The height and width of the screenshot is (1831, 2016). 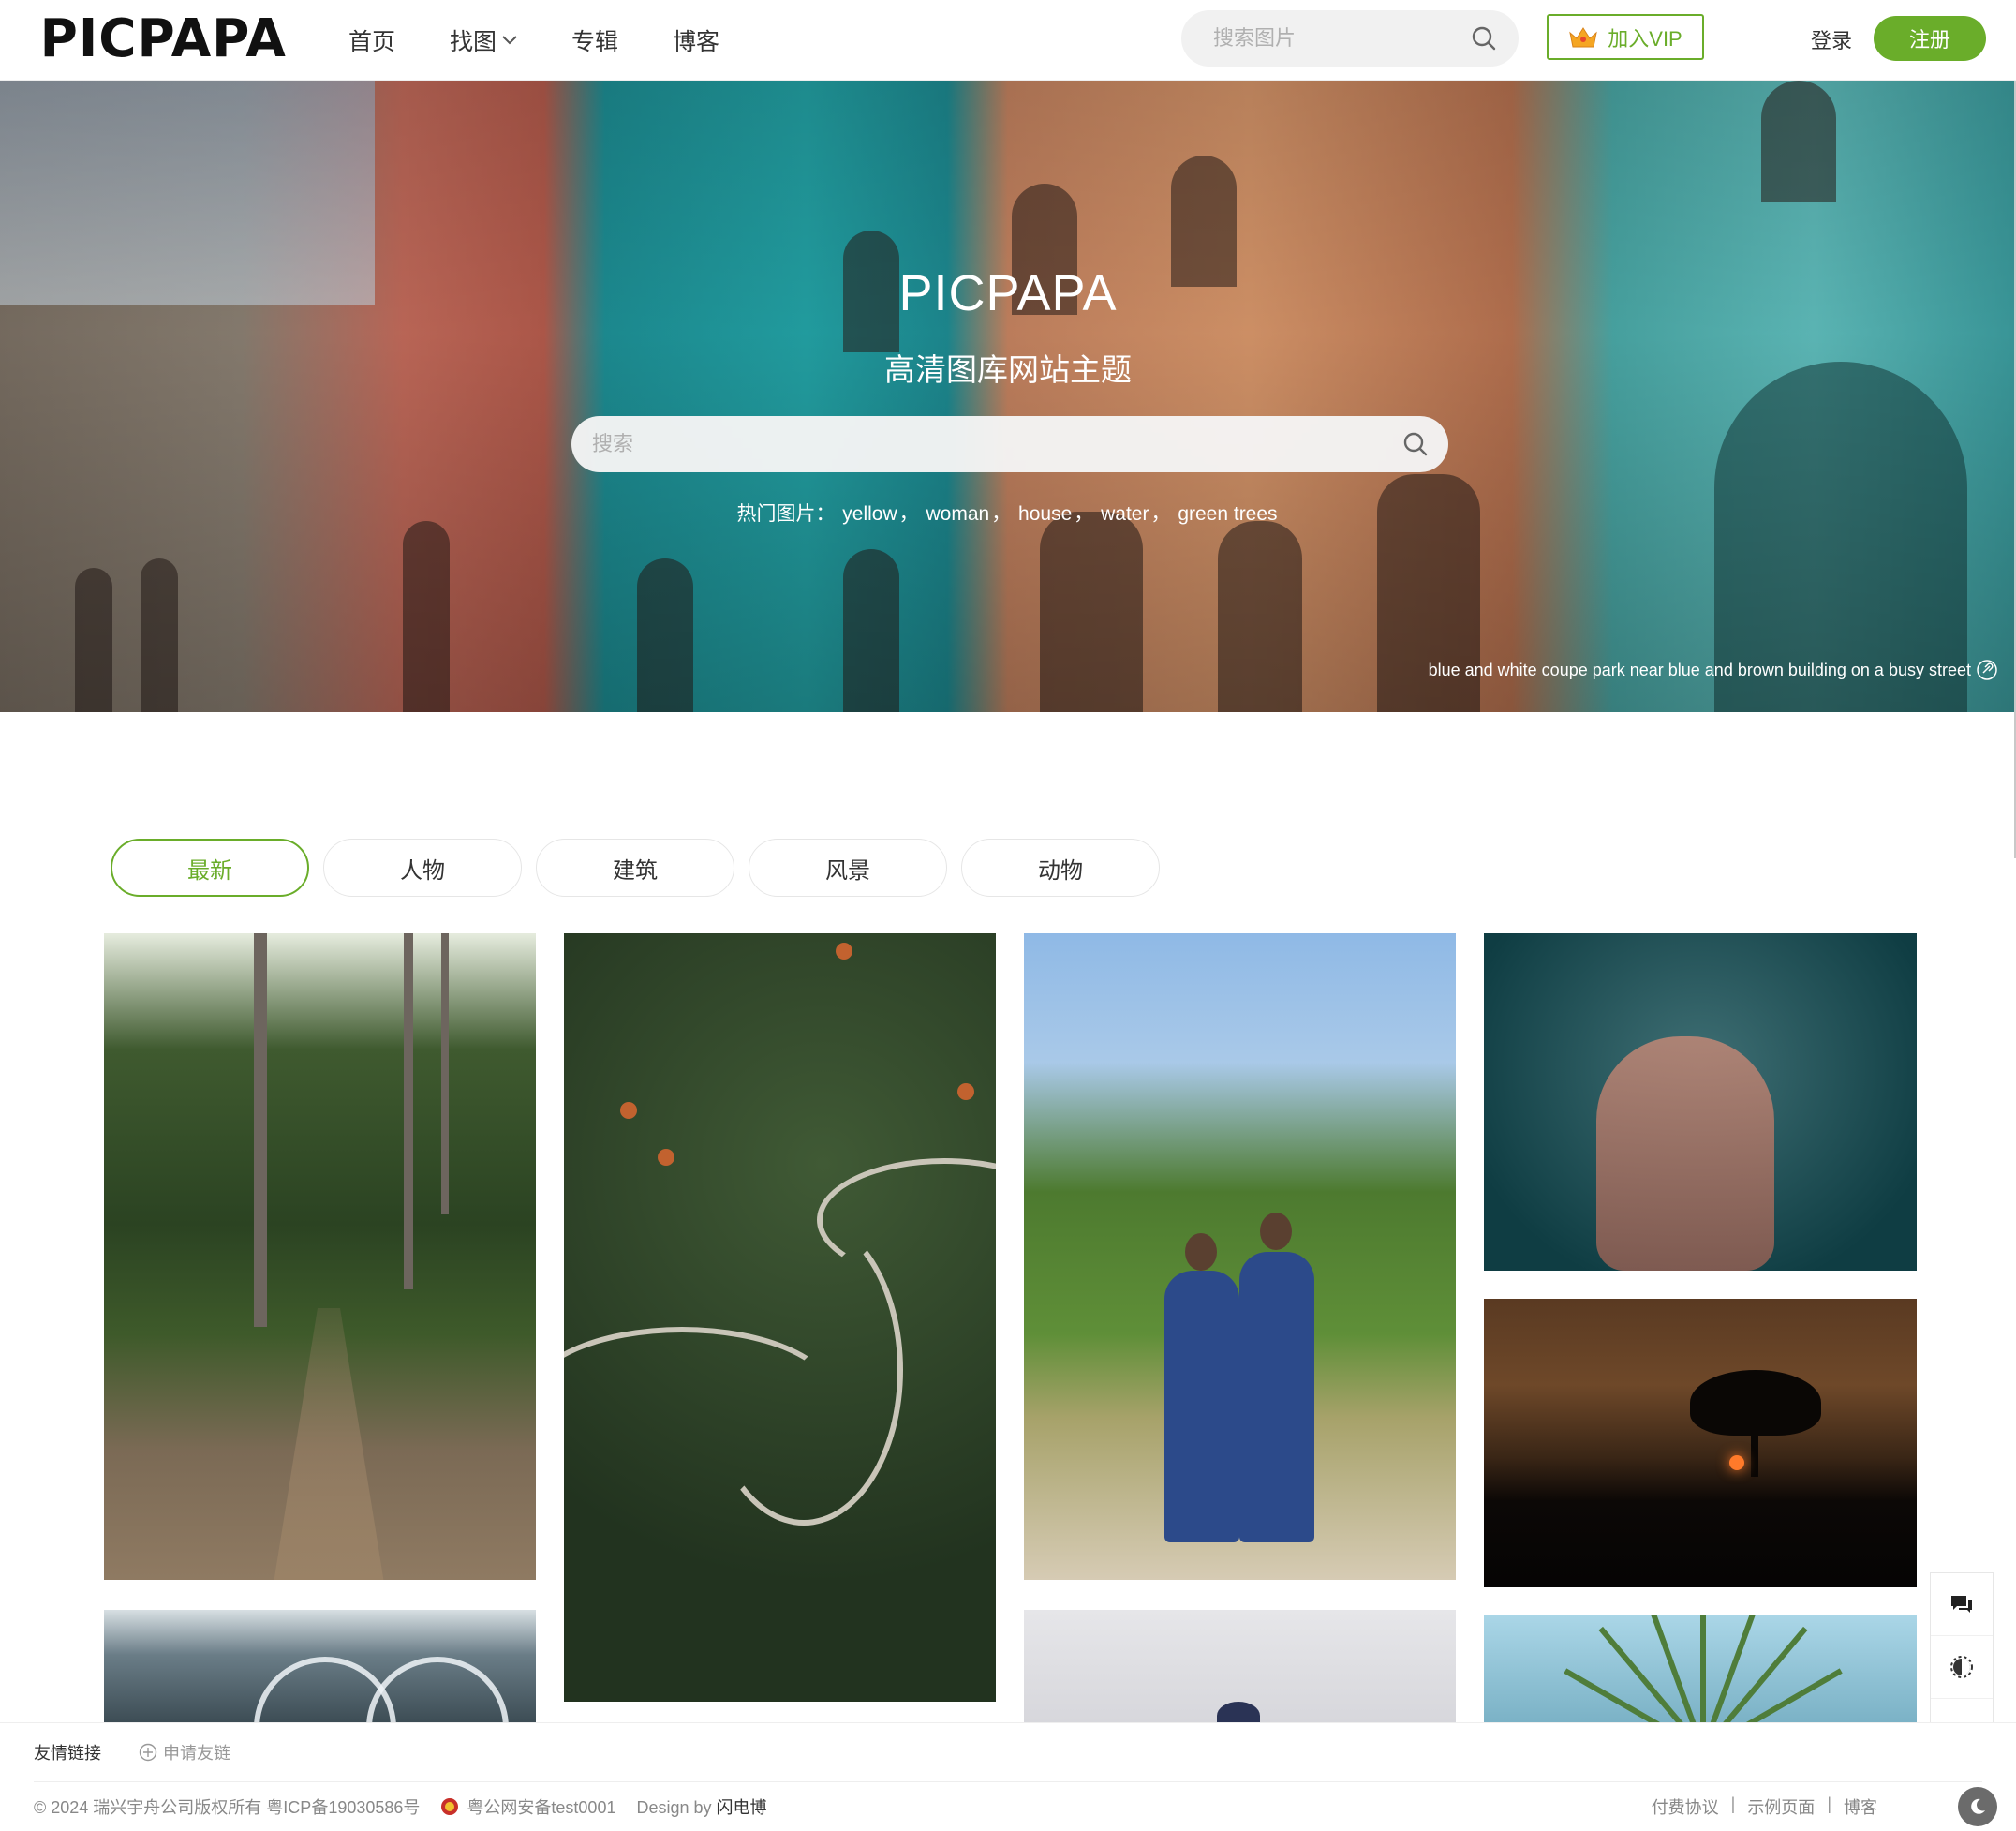 I want to click on footer-divider, so click(x=1008, y=1782).